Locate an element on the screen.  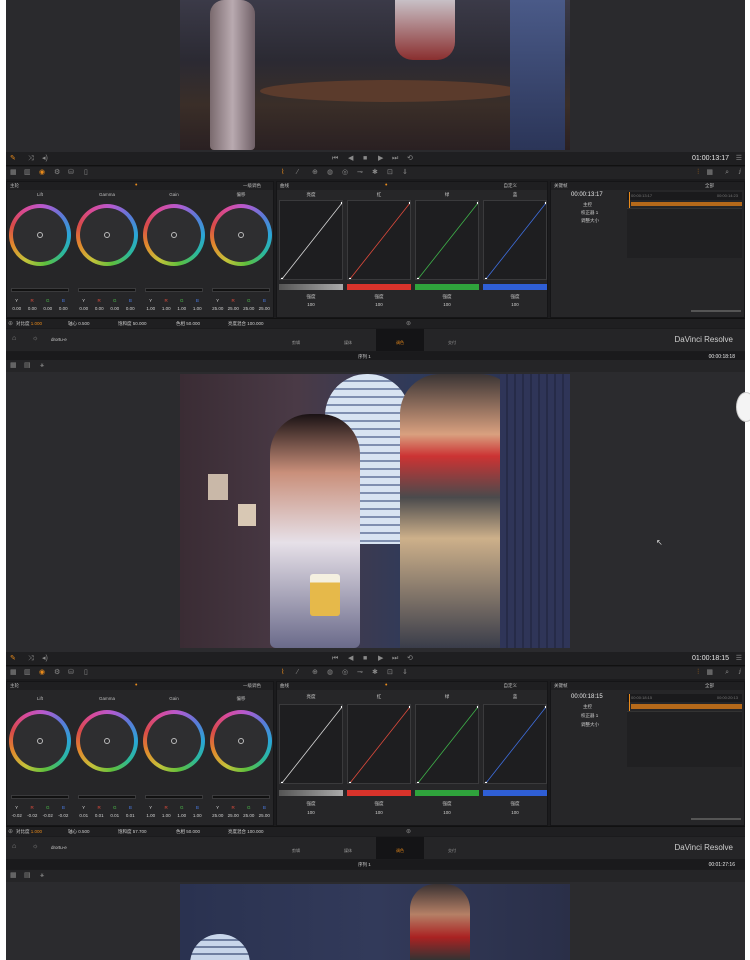
curve-bar-red is located at coordinates (379, 287).